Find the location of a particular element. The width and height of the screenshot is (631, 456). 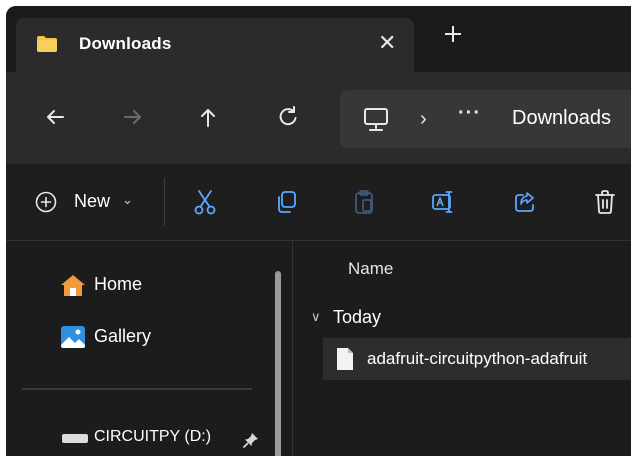

sidebar-item-label: Home is located at coordinates (118, 284).